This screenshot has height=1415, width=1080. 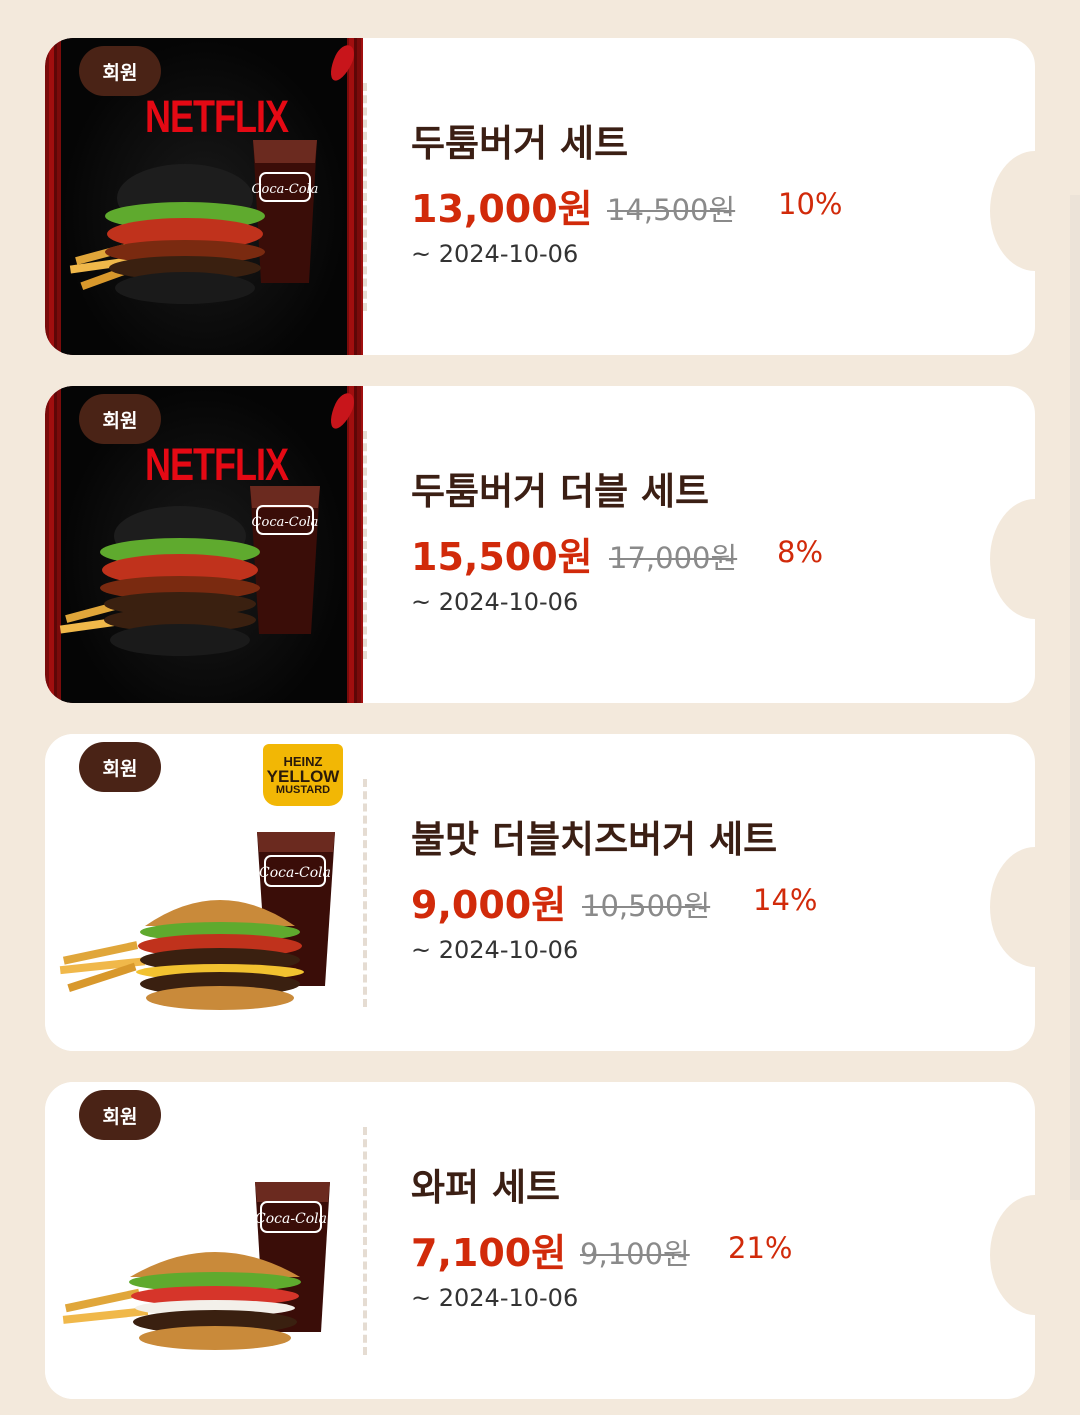 I want to click on sale-price: 15,500원, so click(x=502, y=557).